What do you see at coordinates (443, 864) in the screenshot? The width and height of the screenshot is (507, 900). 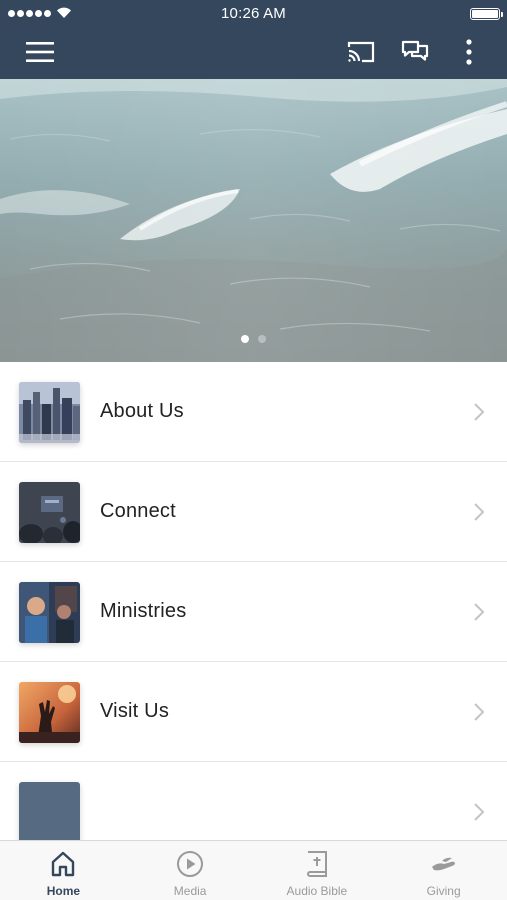 I see `giving-hand-icon` at bounding box center [443, 864].